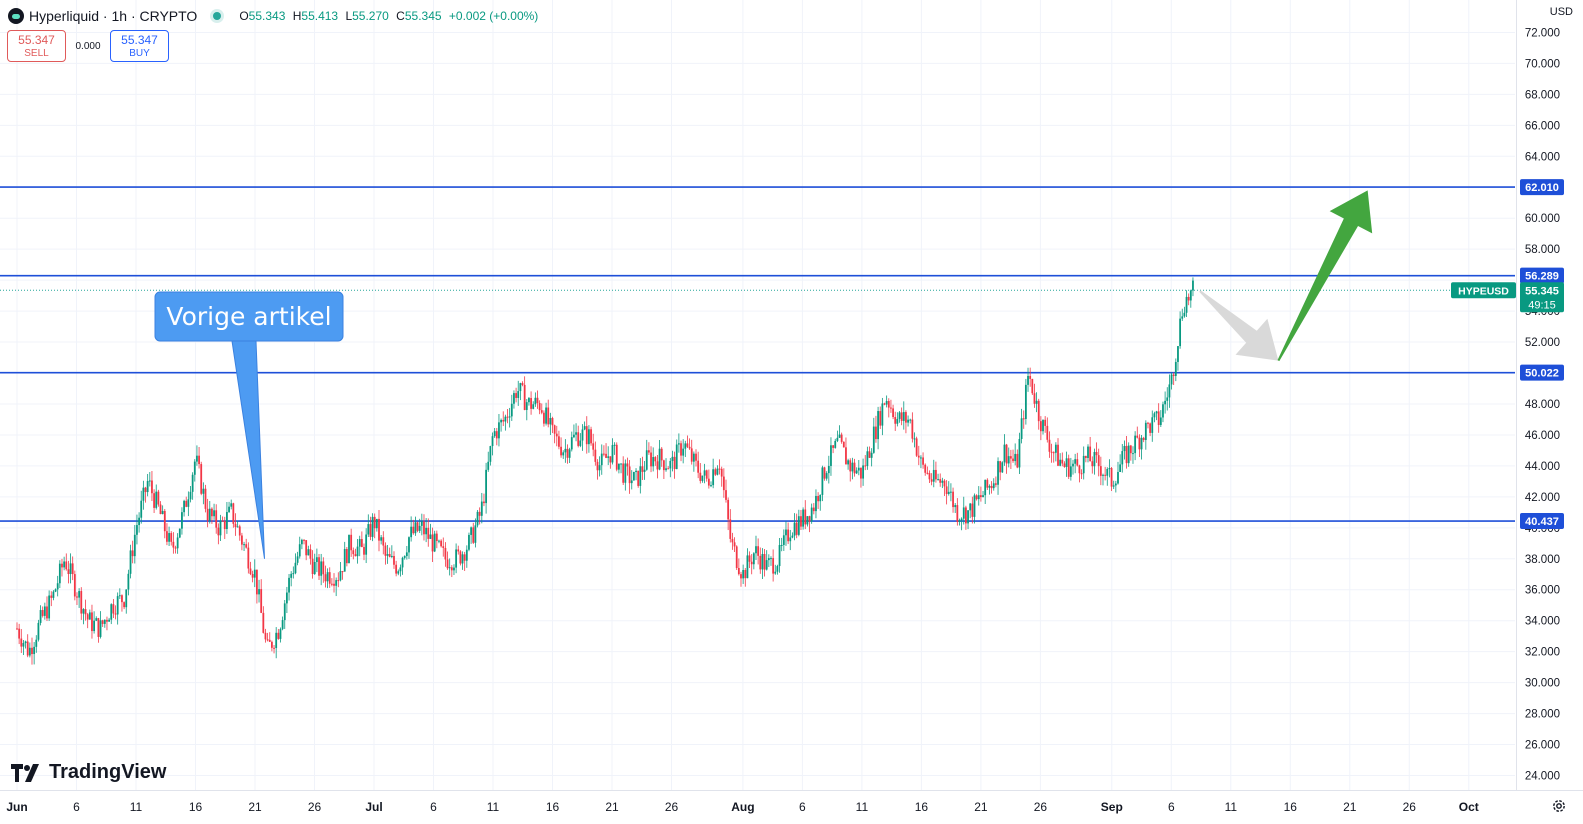  What do you see at coordinates (139, 40) in the screenshot?
I see `buy-price: 55.347` at bounding box center [139, 40].